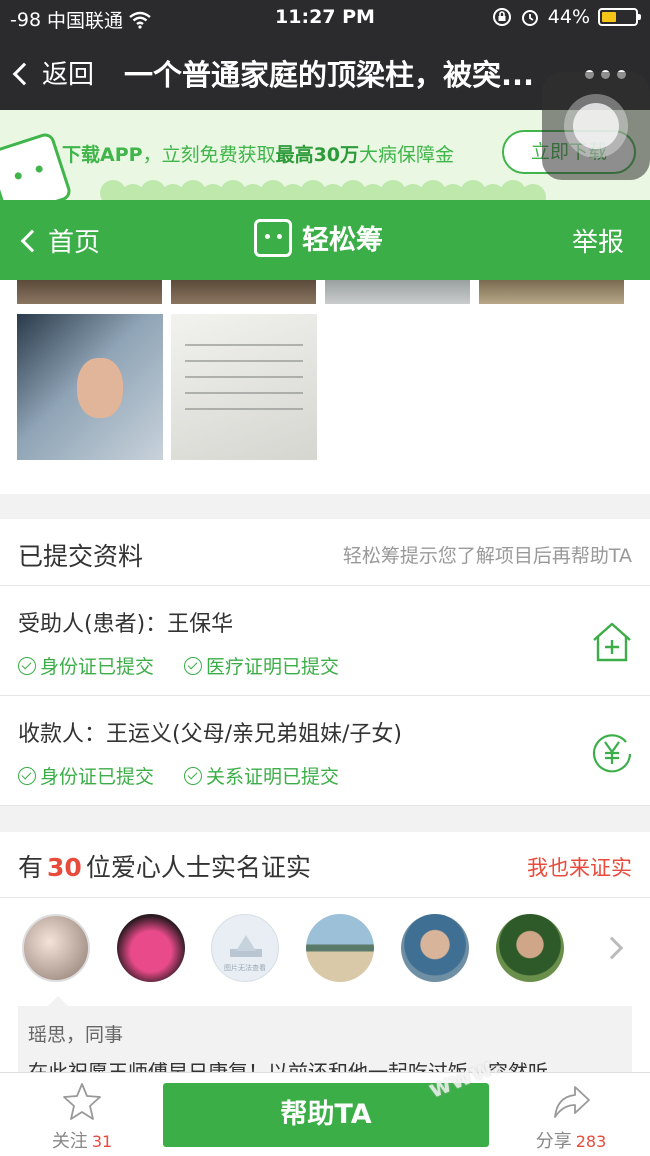 This screenshot has width=650, height=1156. I want to click on verifiers-title: 有 30 位爱心人士实名证实, so click(164, 866).